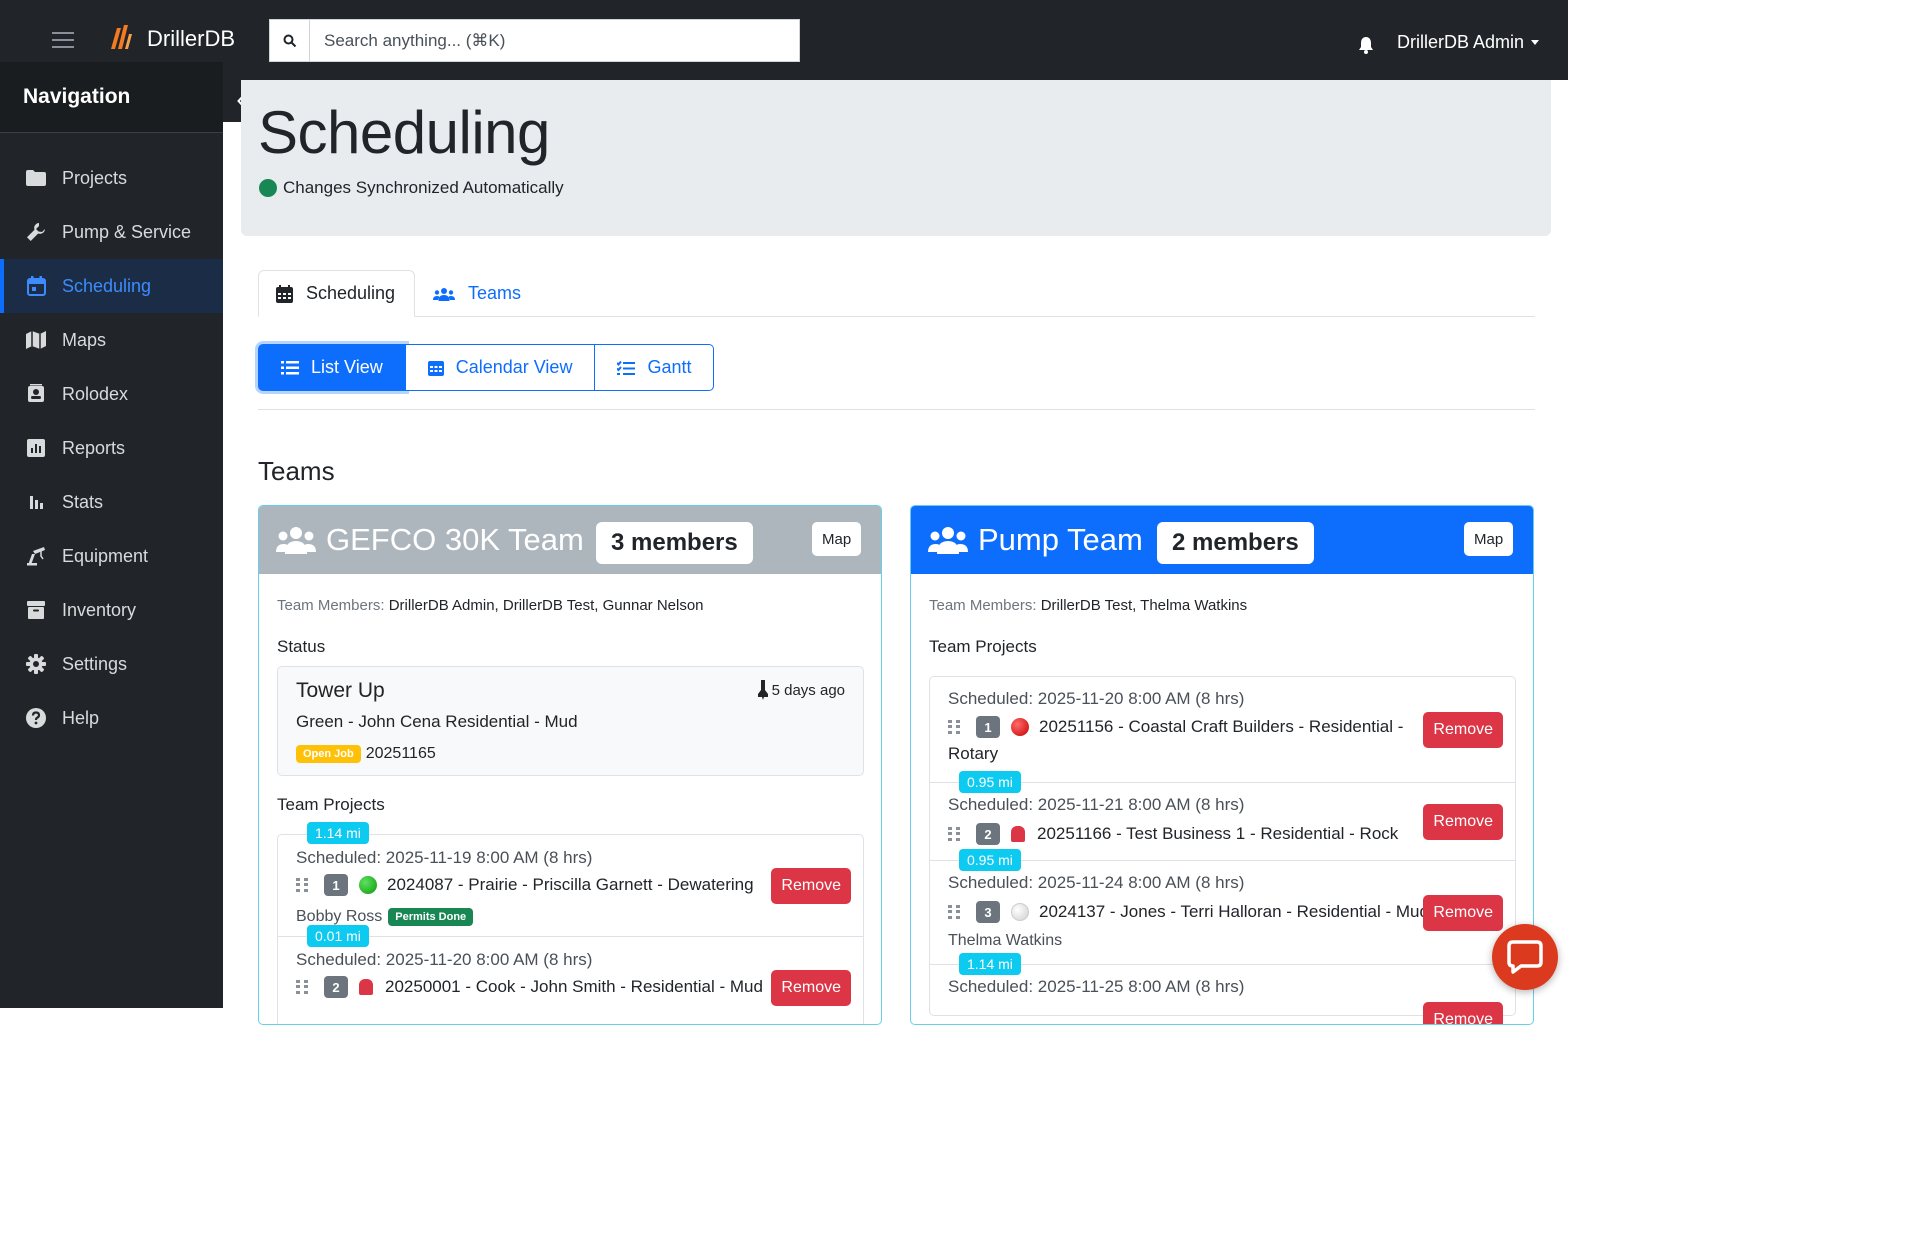 The image size is (1920, 1234). Describe the element at coordinates (296, 471) in the screenshot. I see `section-title-teams: Teams` at that location.